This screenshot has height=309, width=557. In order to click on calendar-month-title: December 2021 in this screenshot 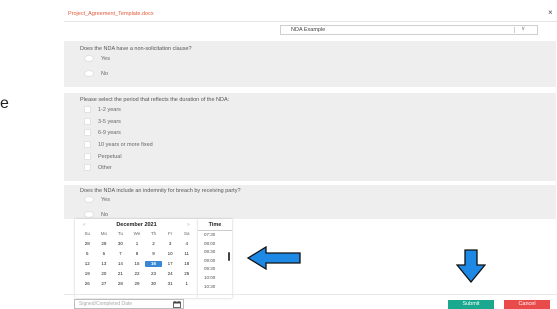, I will do `click(136, 225)`.